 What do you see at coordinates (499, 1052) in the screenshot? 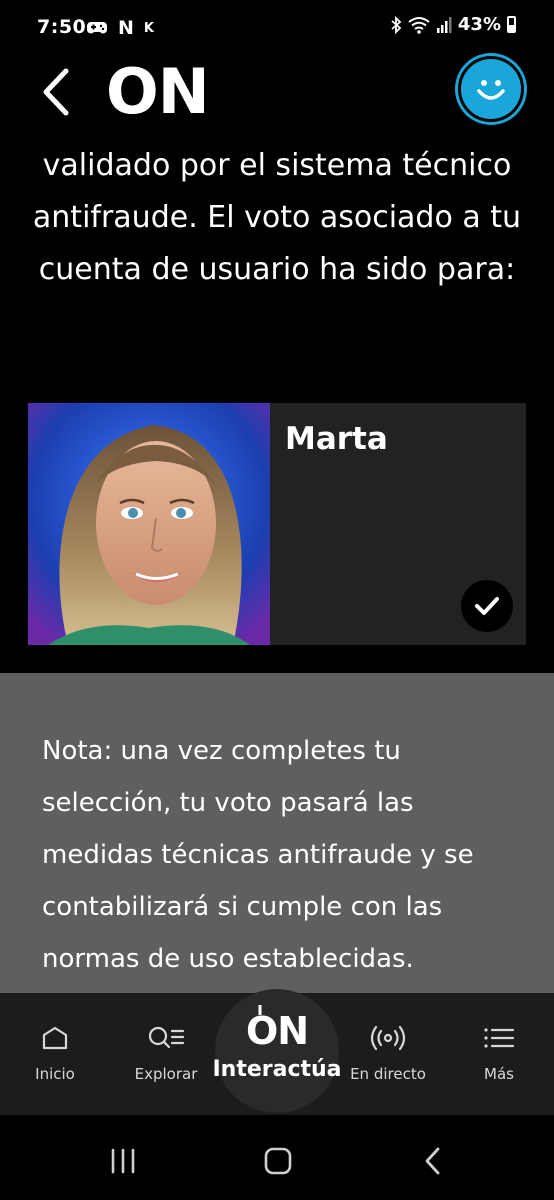
I see `nav-item-mas: Más` at bounding box center [499, 1052].